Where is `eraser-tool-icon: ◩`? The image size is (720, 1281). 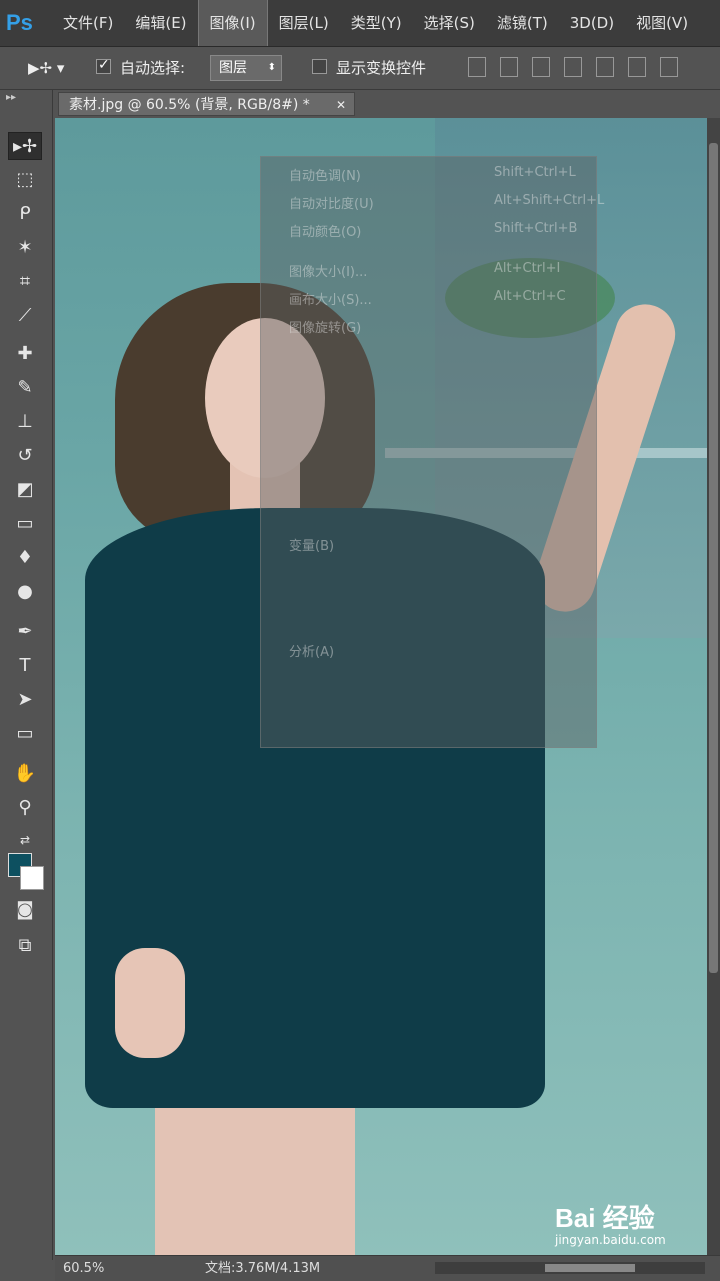 eraser-tool-icon: ◩ is located at coordinates (25, 490).